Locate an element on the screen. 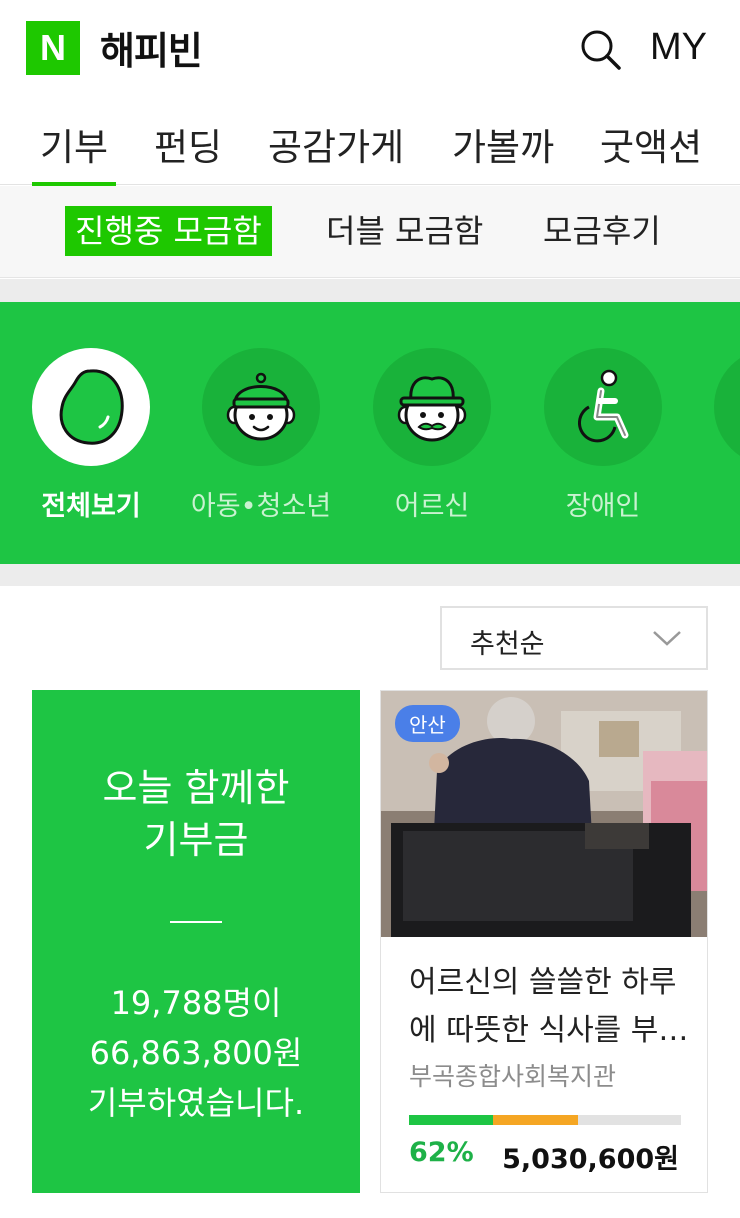  elder-icon is located at coordinates (432, 409).